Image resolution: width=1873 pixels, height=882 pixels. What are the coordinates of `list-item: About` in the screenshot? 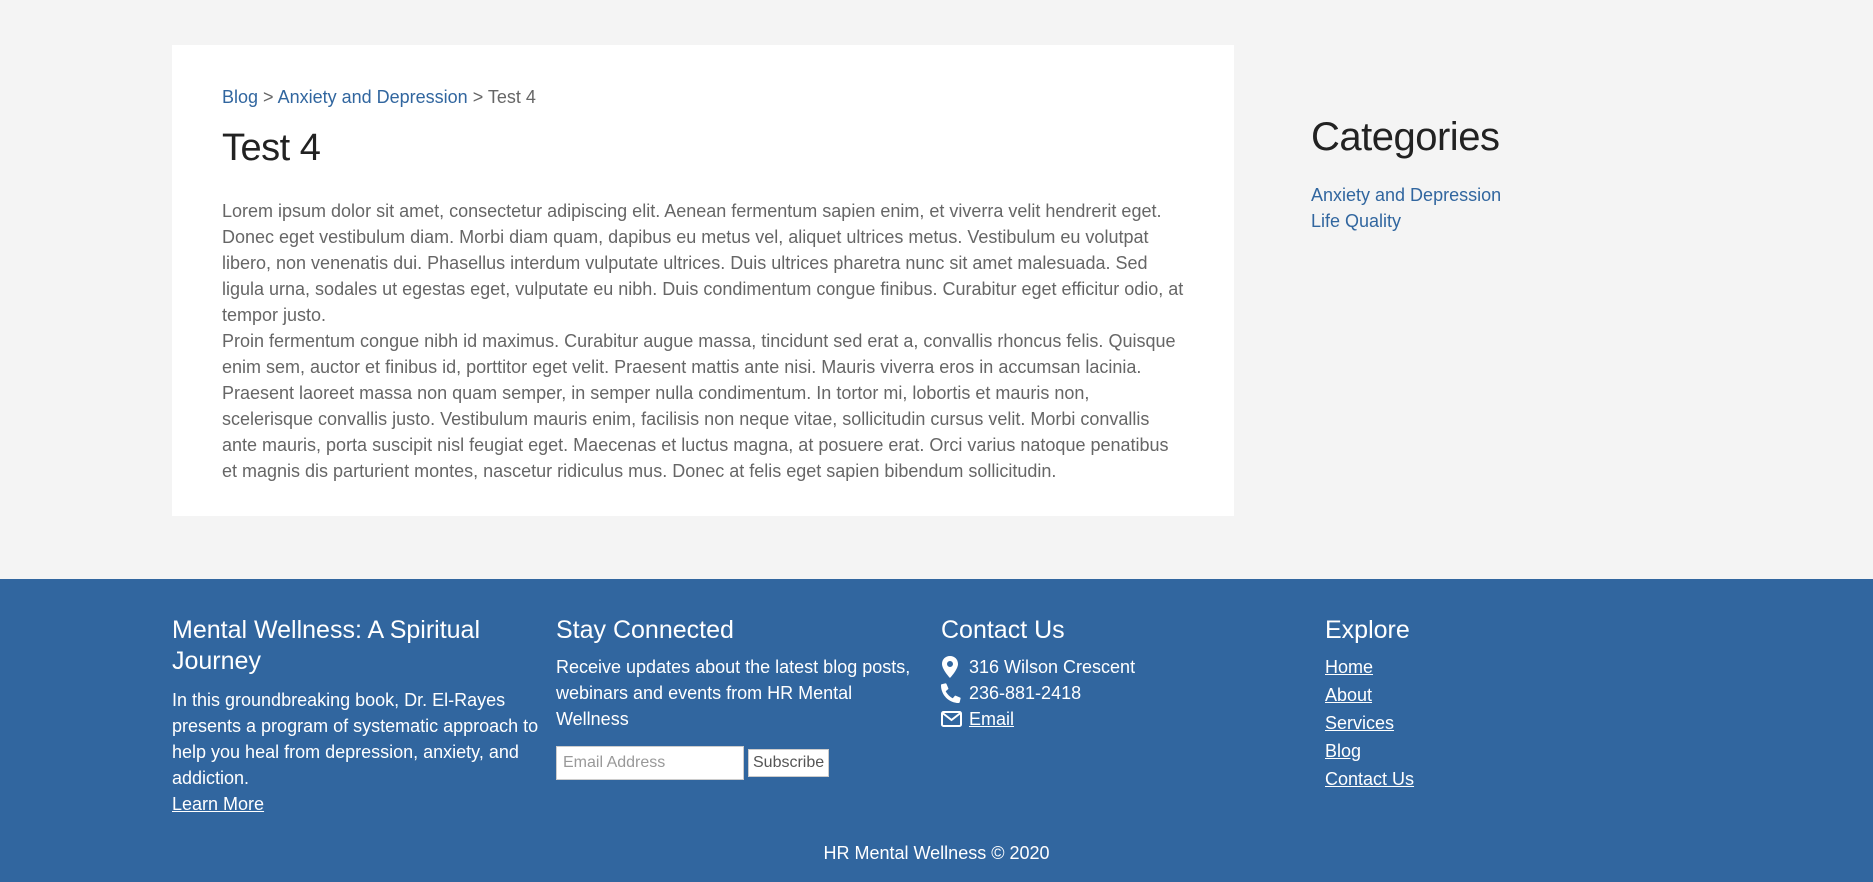 It's located at (1510, 696).